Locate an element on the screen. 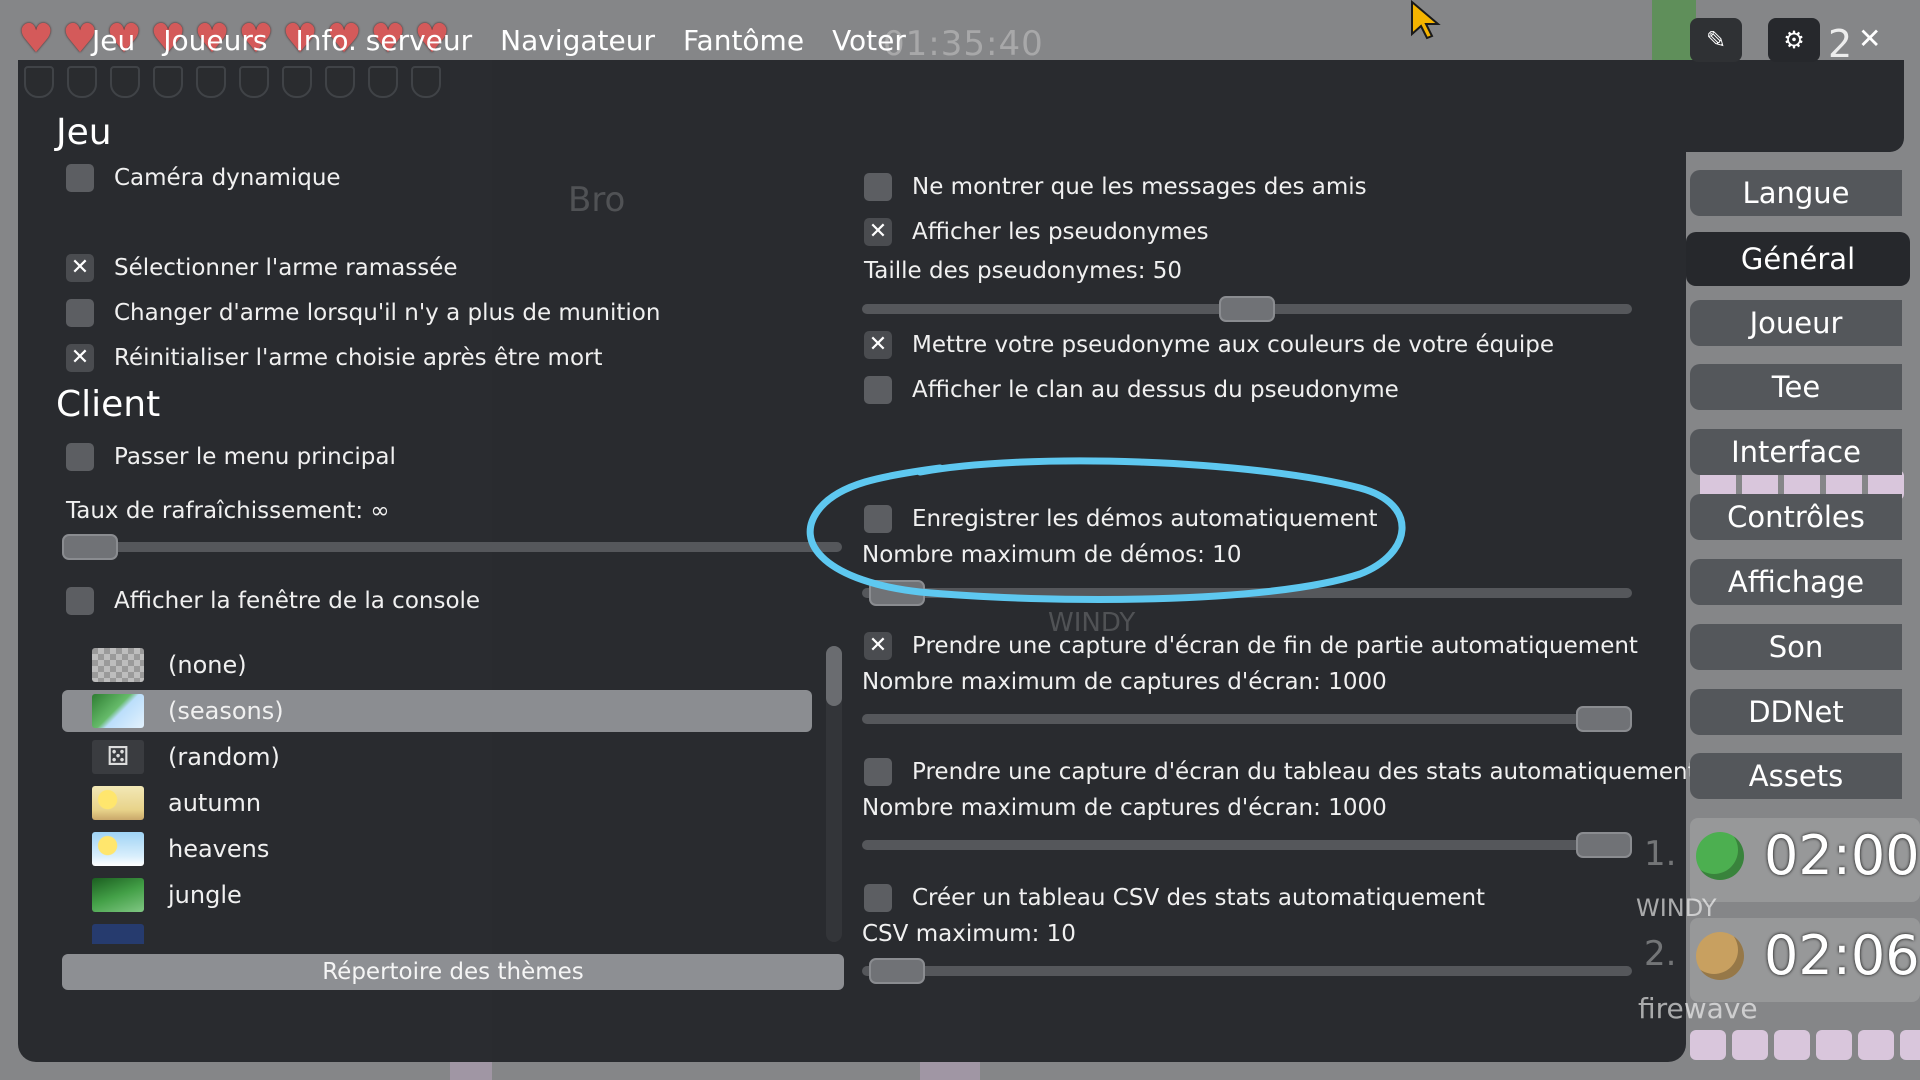 Image resolution: width=1920 pixels, height=1080 pixels. name-size-label: Taille des pseudonymes: 50 is located at coordinates (1023, 271).